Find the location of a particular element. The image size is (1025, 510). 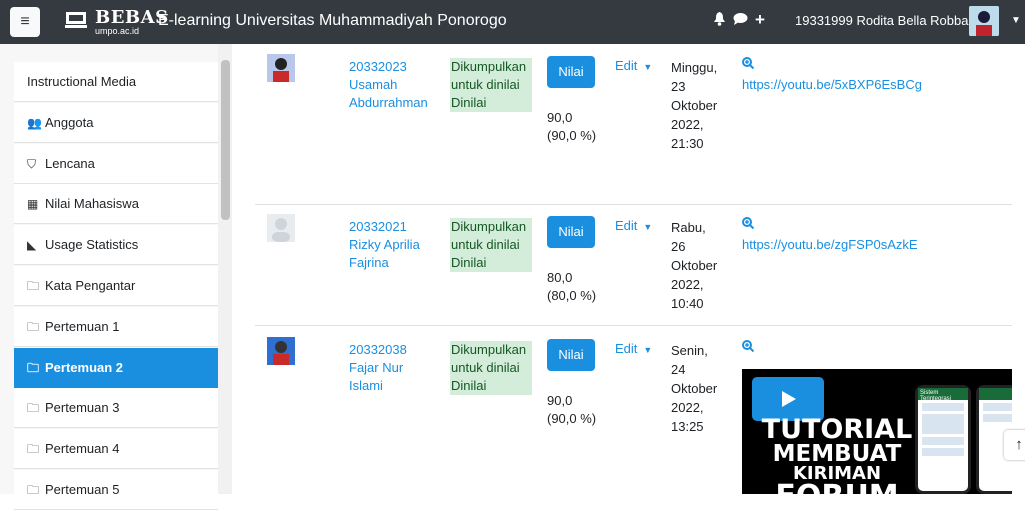

student-line: Fajrina is located at coordinates (369, 262).